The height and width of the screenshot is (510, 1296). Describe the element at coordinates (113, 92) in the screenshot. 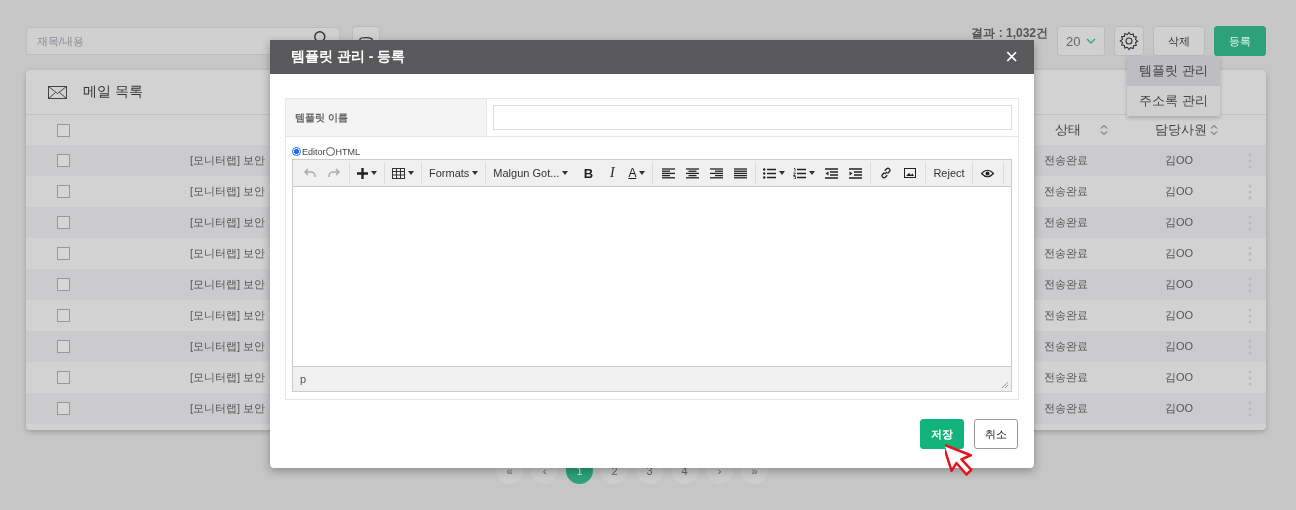

I see `card-title: 메일 목록` at that location.